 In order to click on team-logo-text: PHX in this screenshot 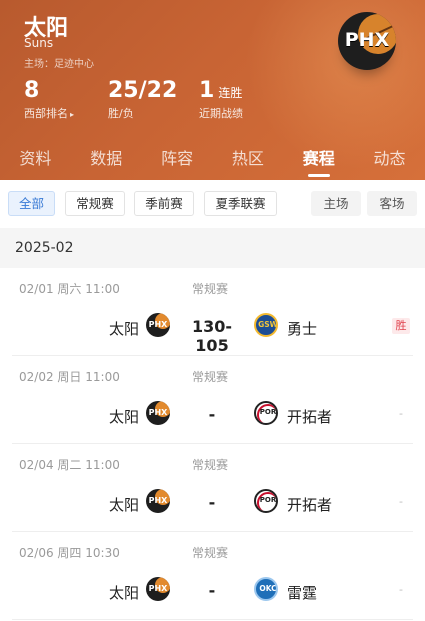, I will do `click(367, 40)`.